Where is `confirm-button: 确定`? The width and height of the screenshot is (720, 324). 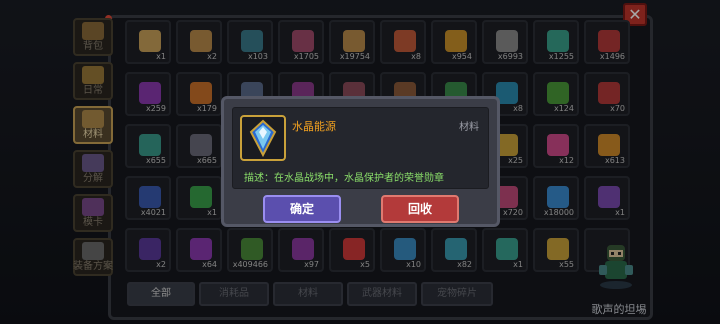
confirm-button: 确定 is located at coordinates (302, 209).